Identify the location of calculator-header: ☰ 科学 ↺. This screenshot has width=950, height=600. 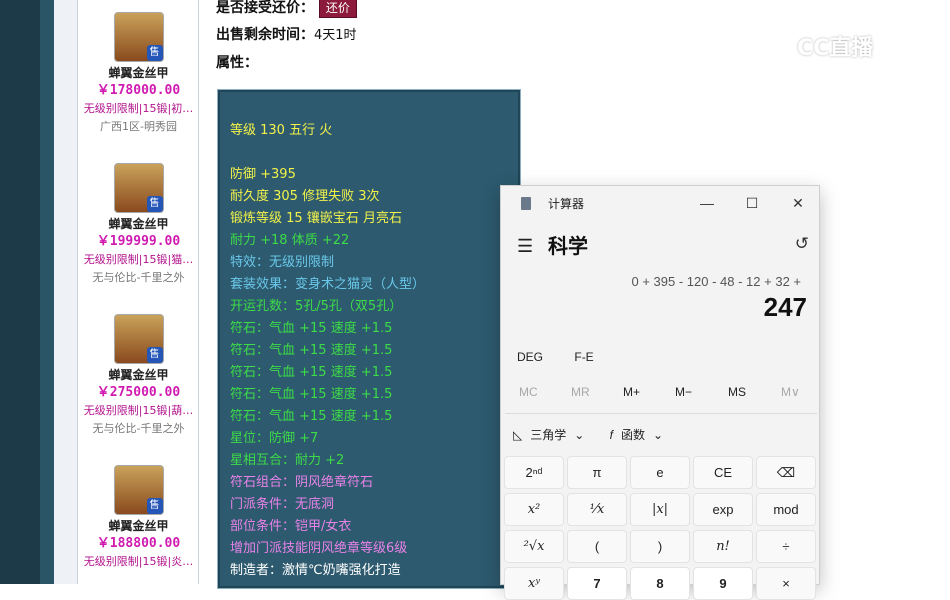
(665, 245).